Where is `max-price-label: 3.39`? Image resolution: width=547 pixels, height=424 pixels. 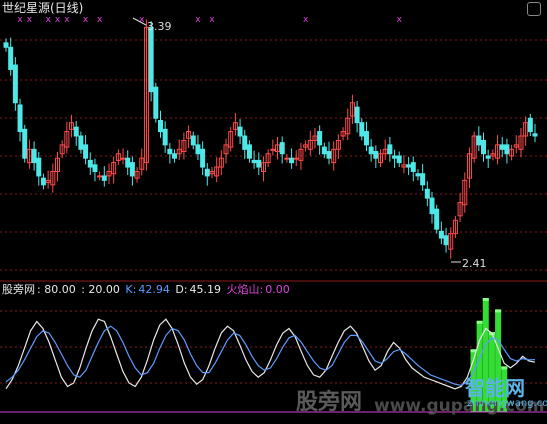
max-price-label: 3.39 is located at coordinates (159, 26).